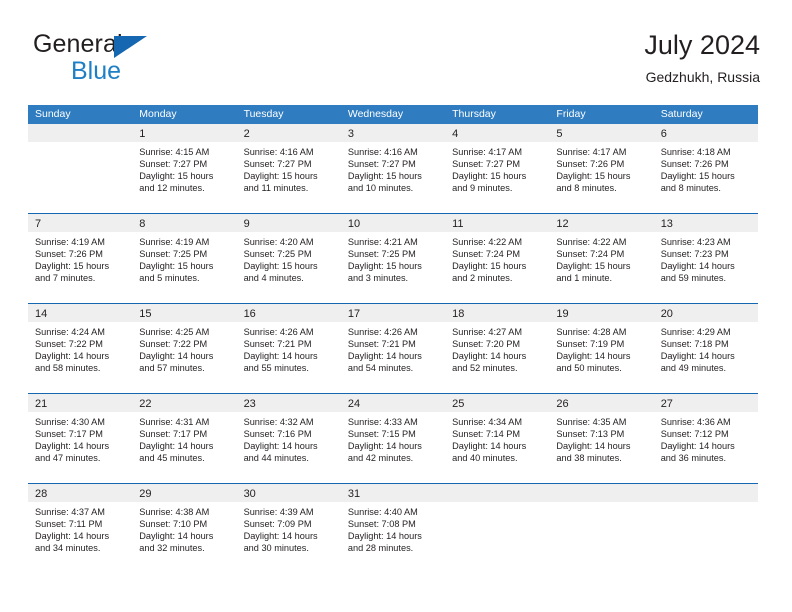  What do you see at coordinates (277, 344) in the screenshot?
I see `day-detail-line: Sunset: 7:21 PM` at bounding box center [277, 344].